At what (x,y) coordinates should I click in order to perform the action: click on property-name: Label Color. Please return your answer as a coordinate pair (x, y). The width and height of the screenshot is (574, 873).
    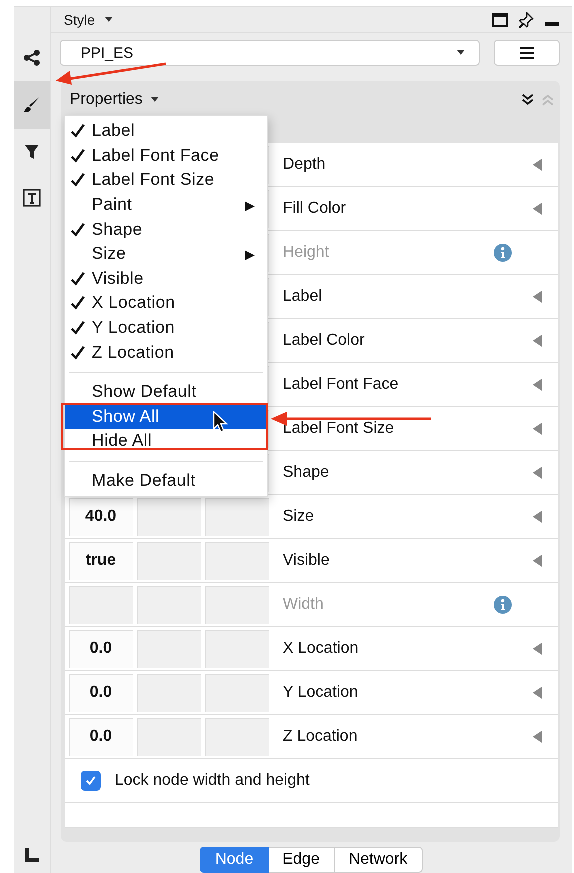
    Looking at the image, I should click on (324, 341).